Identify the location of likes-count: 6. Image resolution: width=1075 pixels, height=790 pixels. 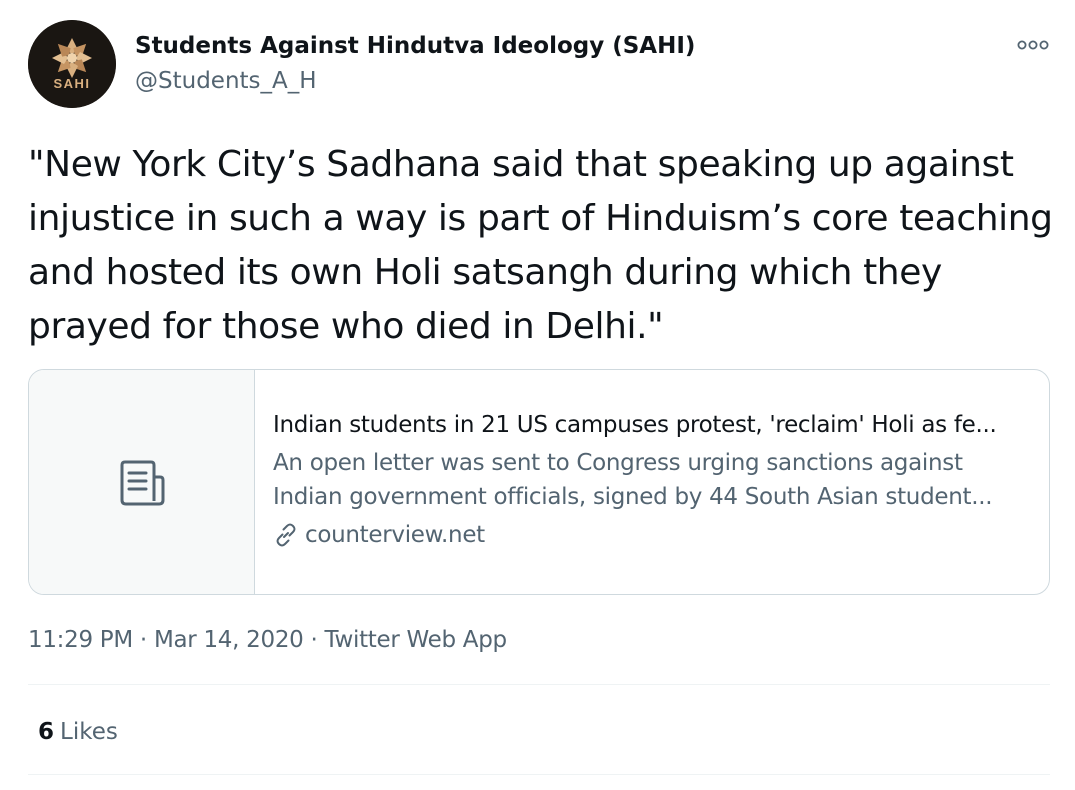
(46, 732).